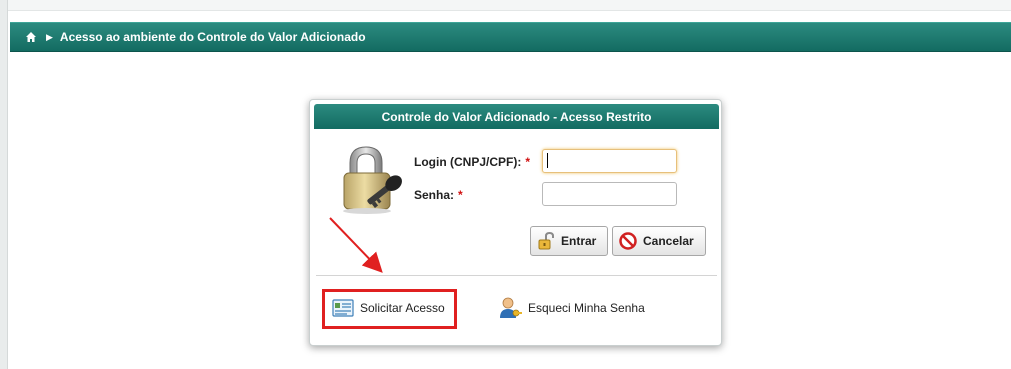 Image resolution: width=1011 pixels, height=369 pixels. I want to click on home-icon, so click(31, 37).